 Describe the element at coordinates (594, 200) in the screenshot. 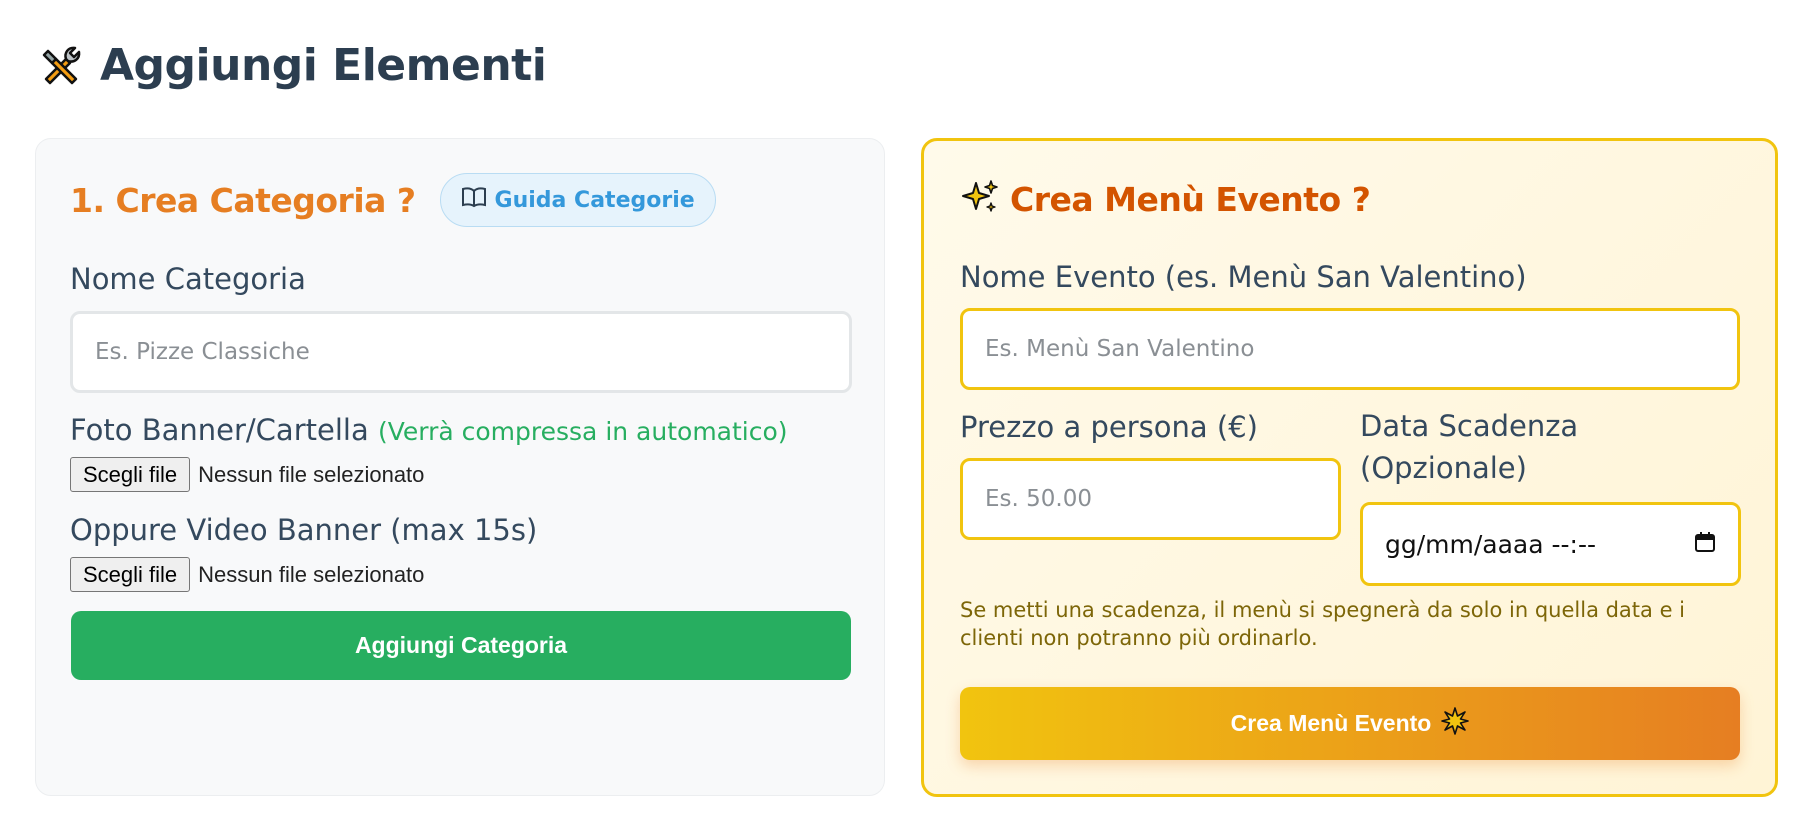

I see `guide-categories-label: Guida Categorie` at that location.